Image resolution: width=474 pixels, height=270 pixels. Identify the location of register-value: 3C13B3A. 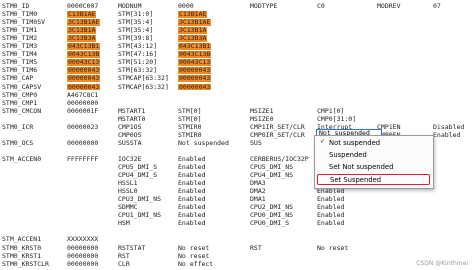
(82, 38).